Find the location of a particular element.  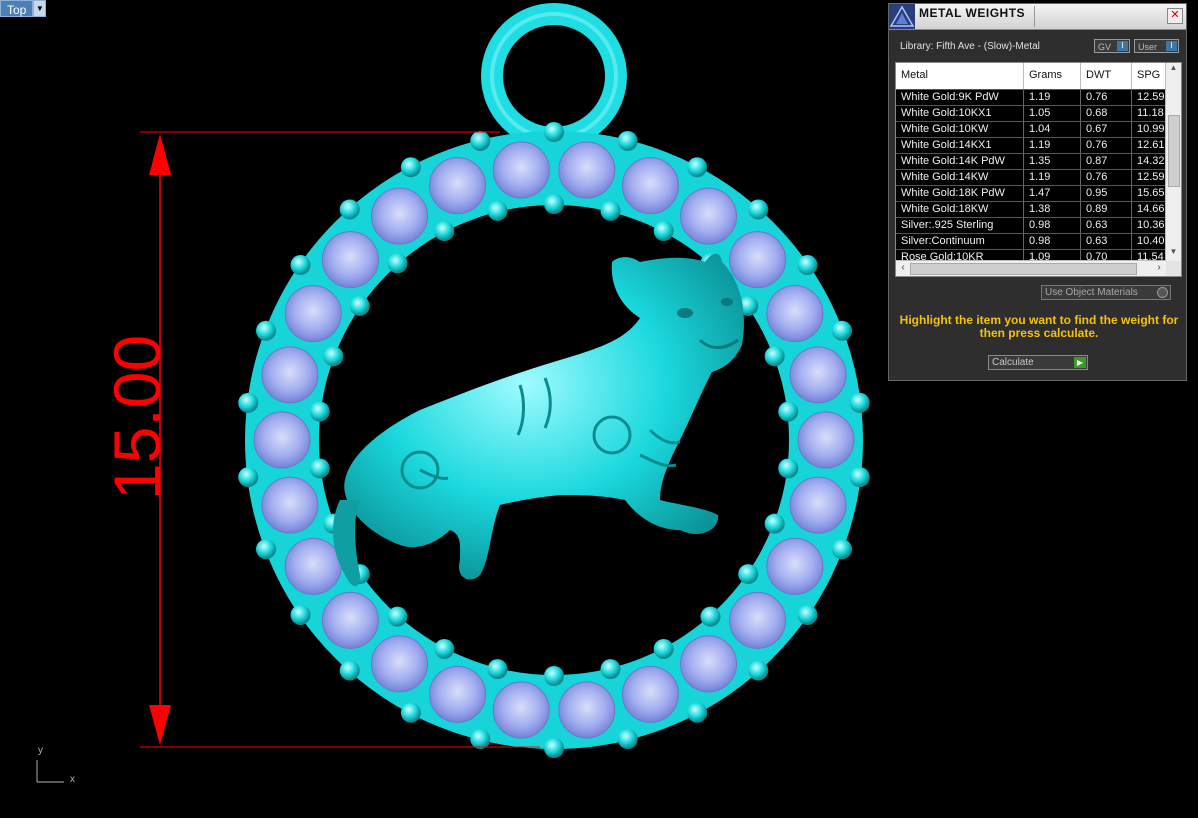

table-cell: 14.66 is located at coordinates (1149, 209).